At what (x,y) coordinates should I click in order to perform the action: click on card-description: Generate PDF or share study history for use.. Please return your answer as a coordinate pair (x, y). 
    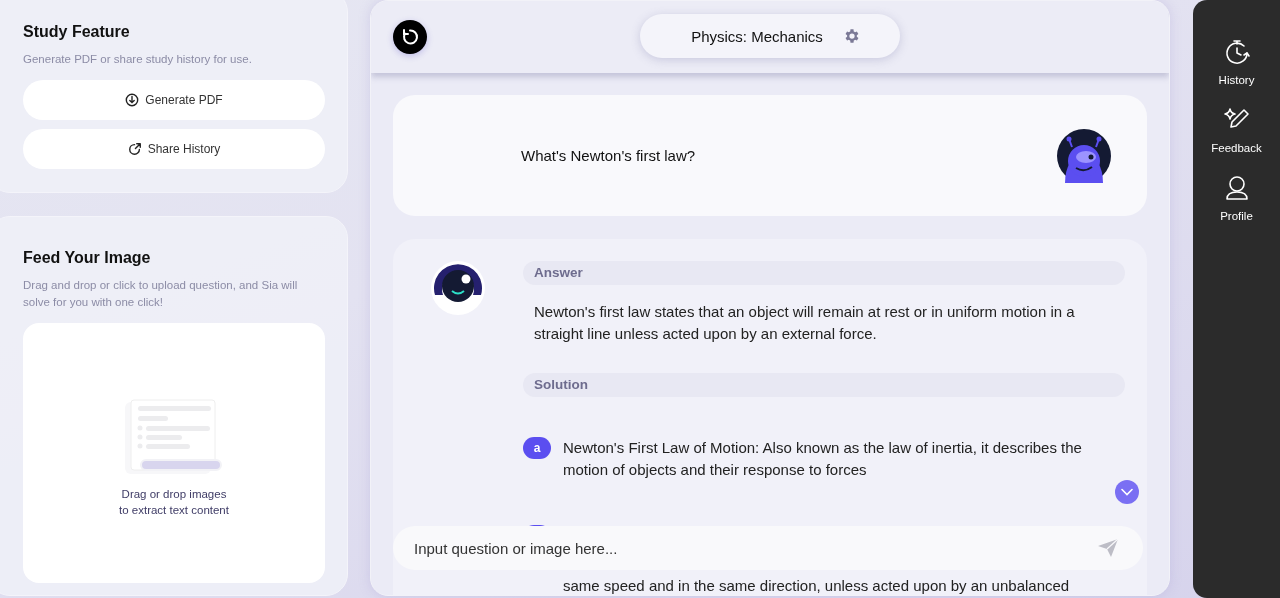
    Looking at the image, I should click on (138, 59).